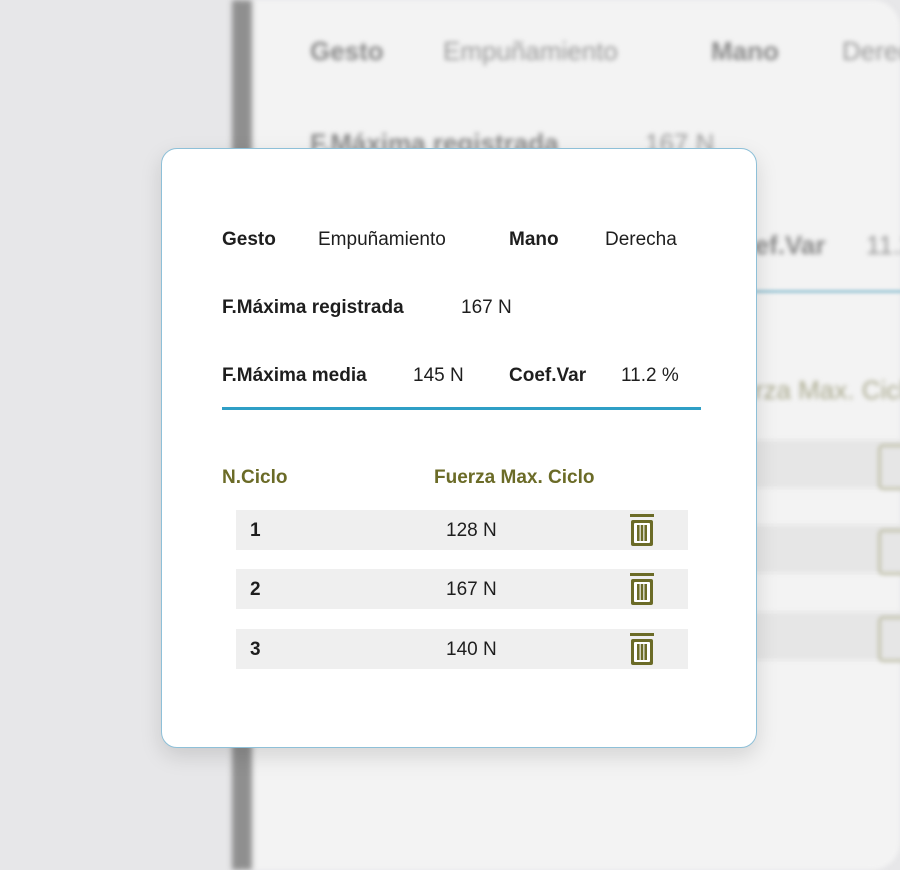  I want to click on max-mean-value: 145 N, so click(438, 375).